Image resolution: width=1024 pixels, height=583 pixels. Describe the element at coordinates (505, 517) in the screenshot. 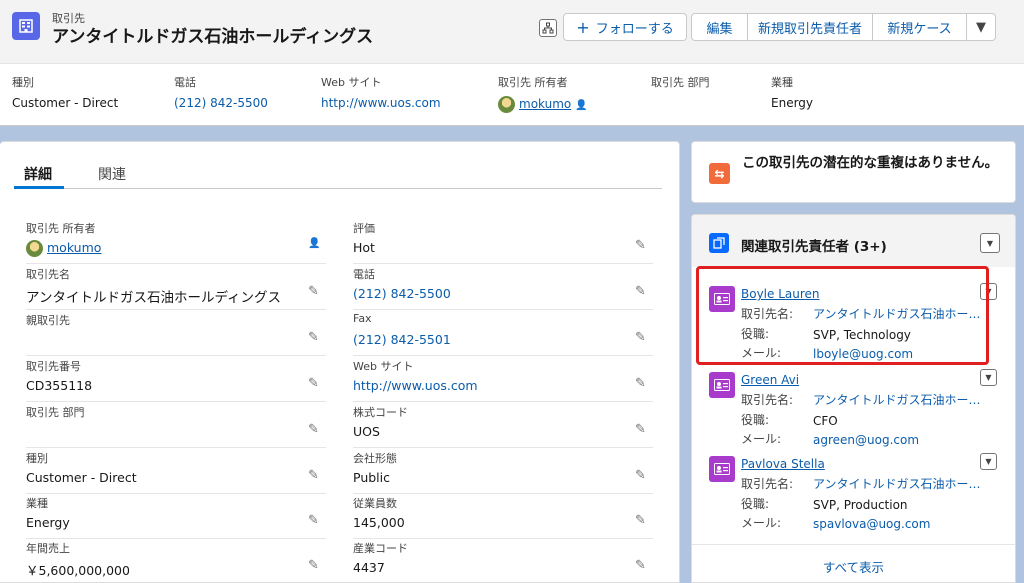

I see `field-employees: 従業員数 145,000 ✎` at that location.